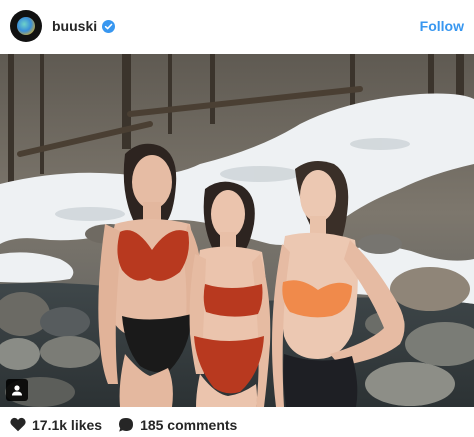 Image resolution: width=474 pixels, height=437 pixels. I want to click on username: buuski, so click(74, 26).